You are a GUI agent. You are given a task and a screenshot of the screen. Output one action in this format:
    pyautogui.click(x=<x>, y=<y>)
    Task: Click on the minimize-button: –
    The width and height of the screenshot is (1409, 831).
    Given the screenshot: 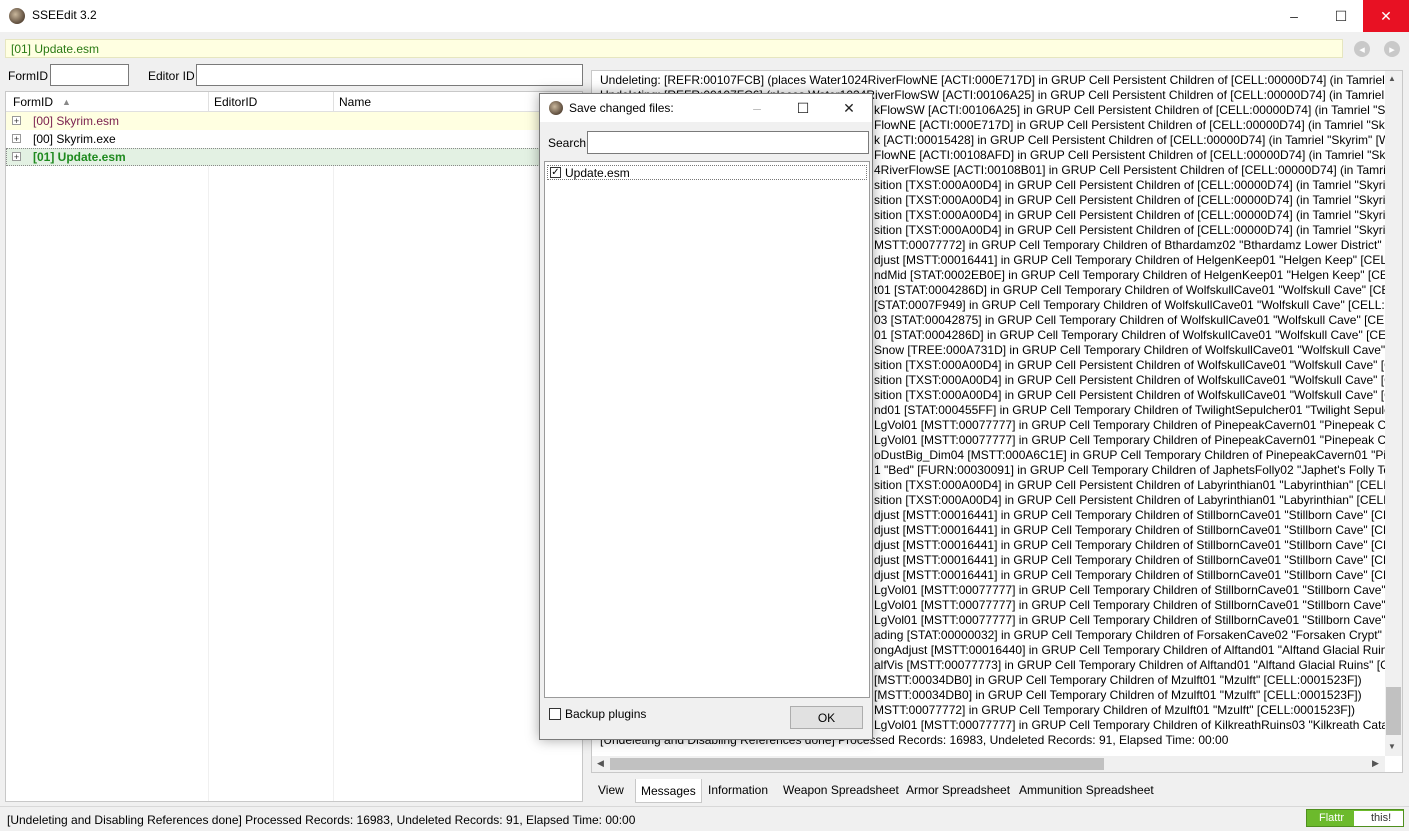 What is the action you would take?
    pyautogui.click(x=1294, y=16)
    